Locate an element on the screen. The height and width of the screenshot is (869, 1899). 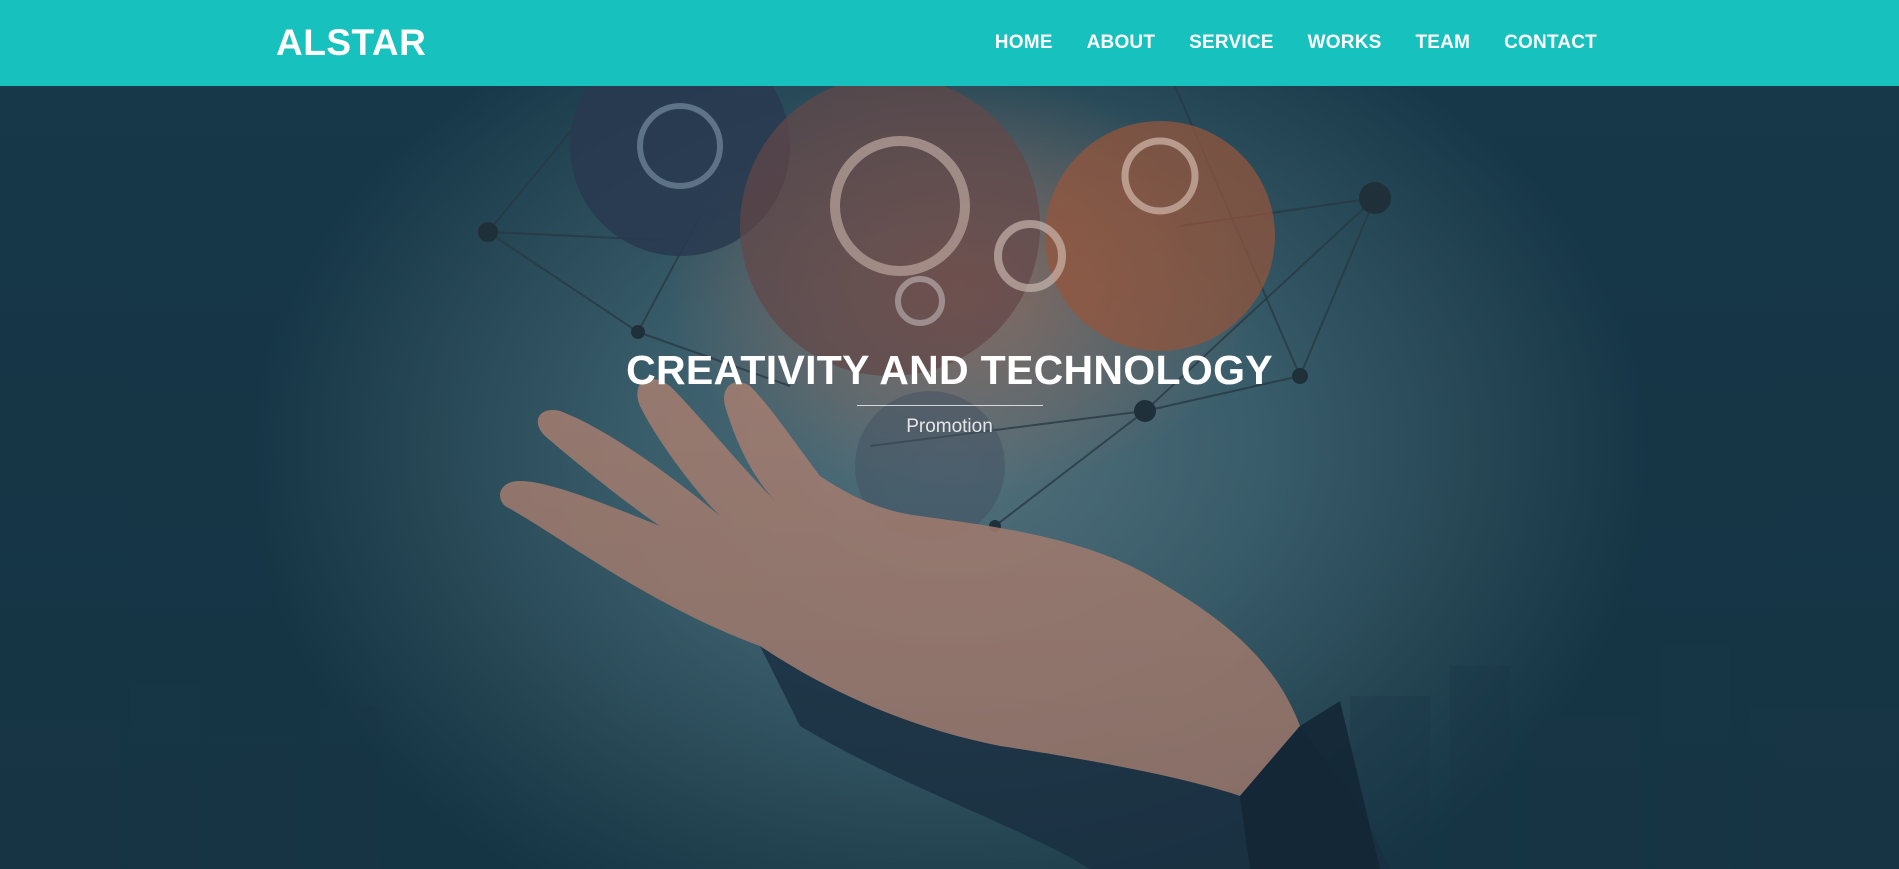
nav-team-link: TEAM is located at coordinates (1442, 42).